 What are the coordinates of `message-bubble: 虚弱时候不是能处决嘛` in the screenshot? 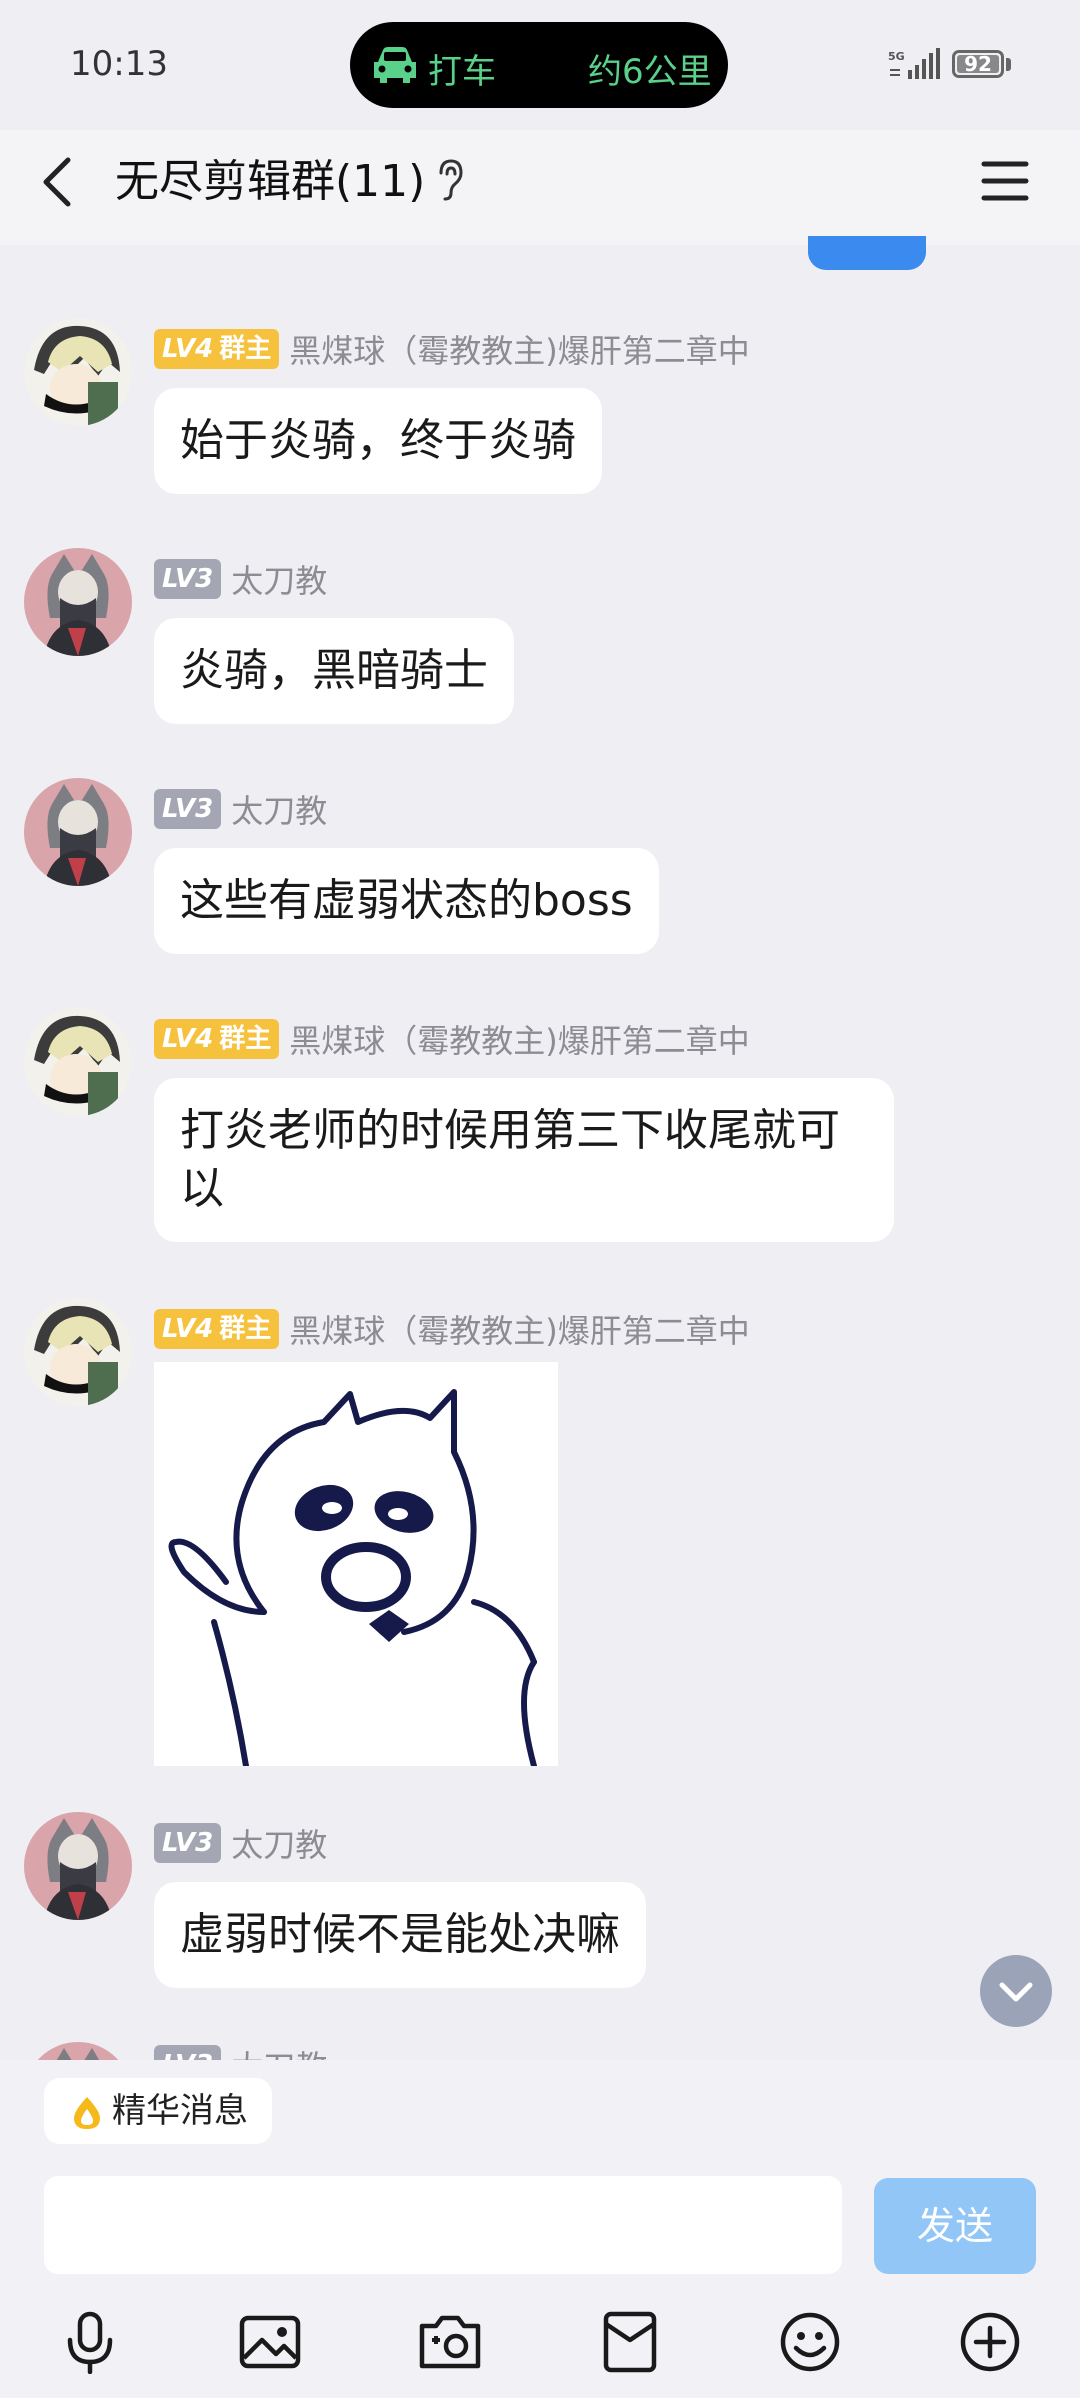 It's located at (400, 1935).